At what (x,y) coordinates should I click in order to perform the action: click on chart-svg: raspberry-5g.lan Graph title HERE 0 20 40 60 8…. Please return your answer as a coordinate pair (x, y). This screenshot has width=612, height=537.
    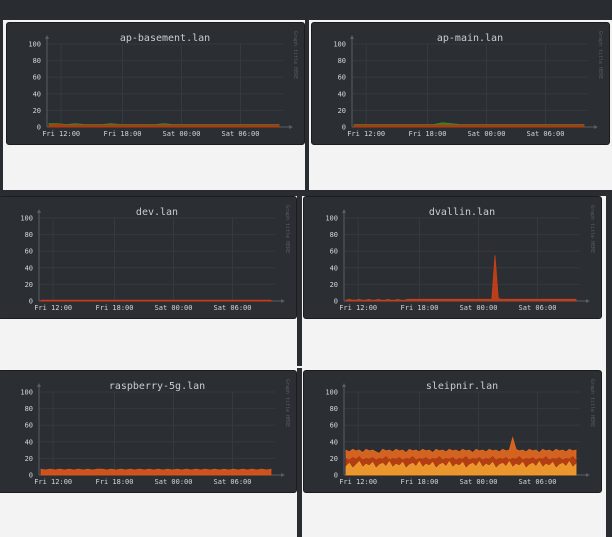
    Looking at the image, I should click on (155, 432).